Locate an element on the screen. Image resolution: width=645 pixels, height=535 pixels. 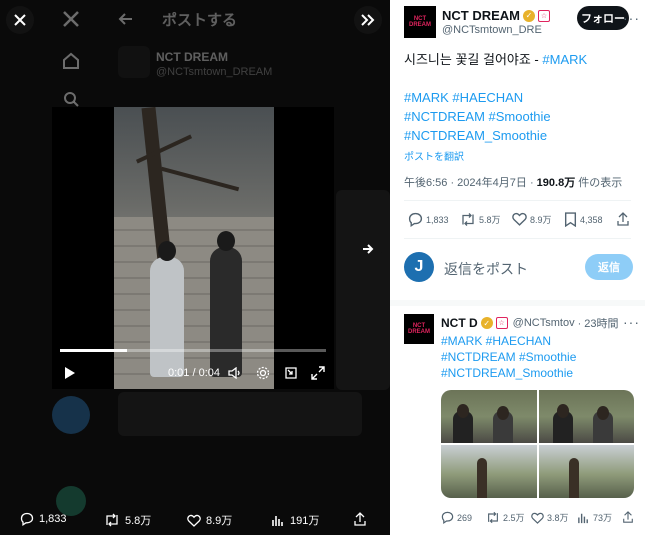
bookmark-button: 4,358 is located at coordinates (583, 219).